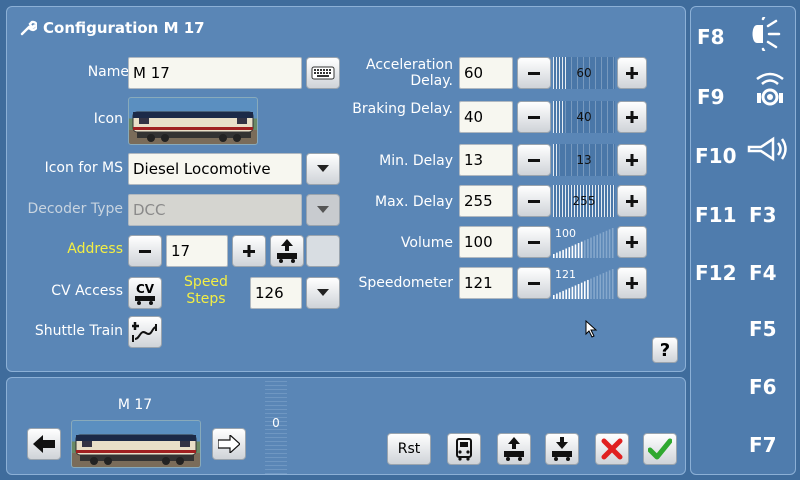 This screenshot has height=480, width=800. I want to click on acceleration-delay-input: 60, so click(486, 73).